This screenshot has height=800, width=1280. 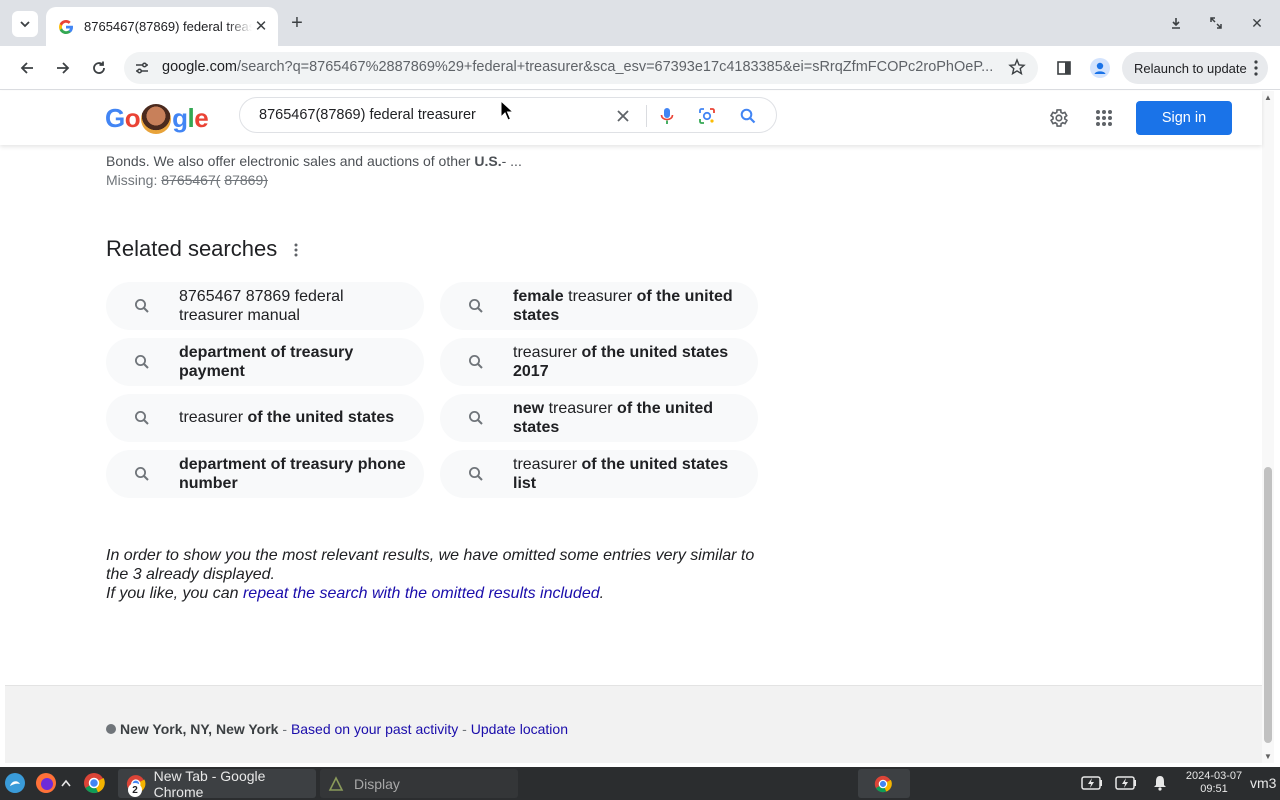 I want to click on related-search-chip: treasurer of the united states 2017, so click(x=599, y=362).